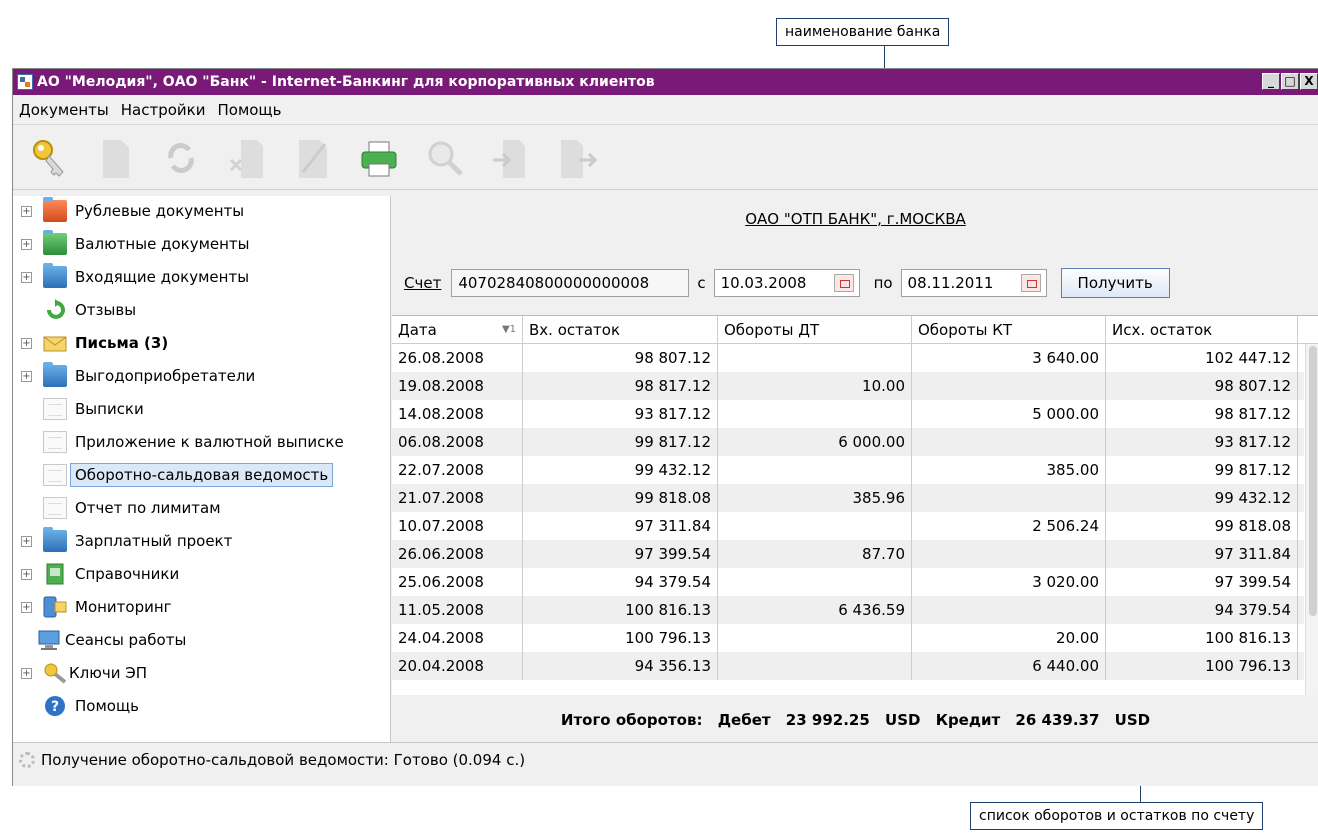 The height and width of the screenshot is (838, 1318). I want to click on column-header-debit-turnover: Обороты ДТ, so click(815, 329).